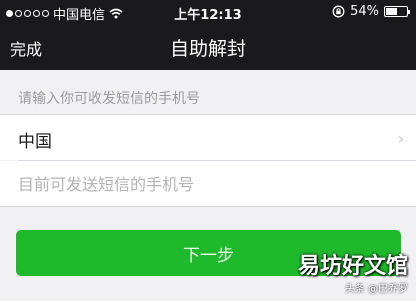 The image size is (416, 301). Describe the element at coordinates (109, 99) in the screenshot. I see `phone-hint-label: 请输入你可收发短信的手机号` at that location.